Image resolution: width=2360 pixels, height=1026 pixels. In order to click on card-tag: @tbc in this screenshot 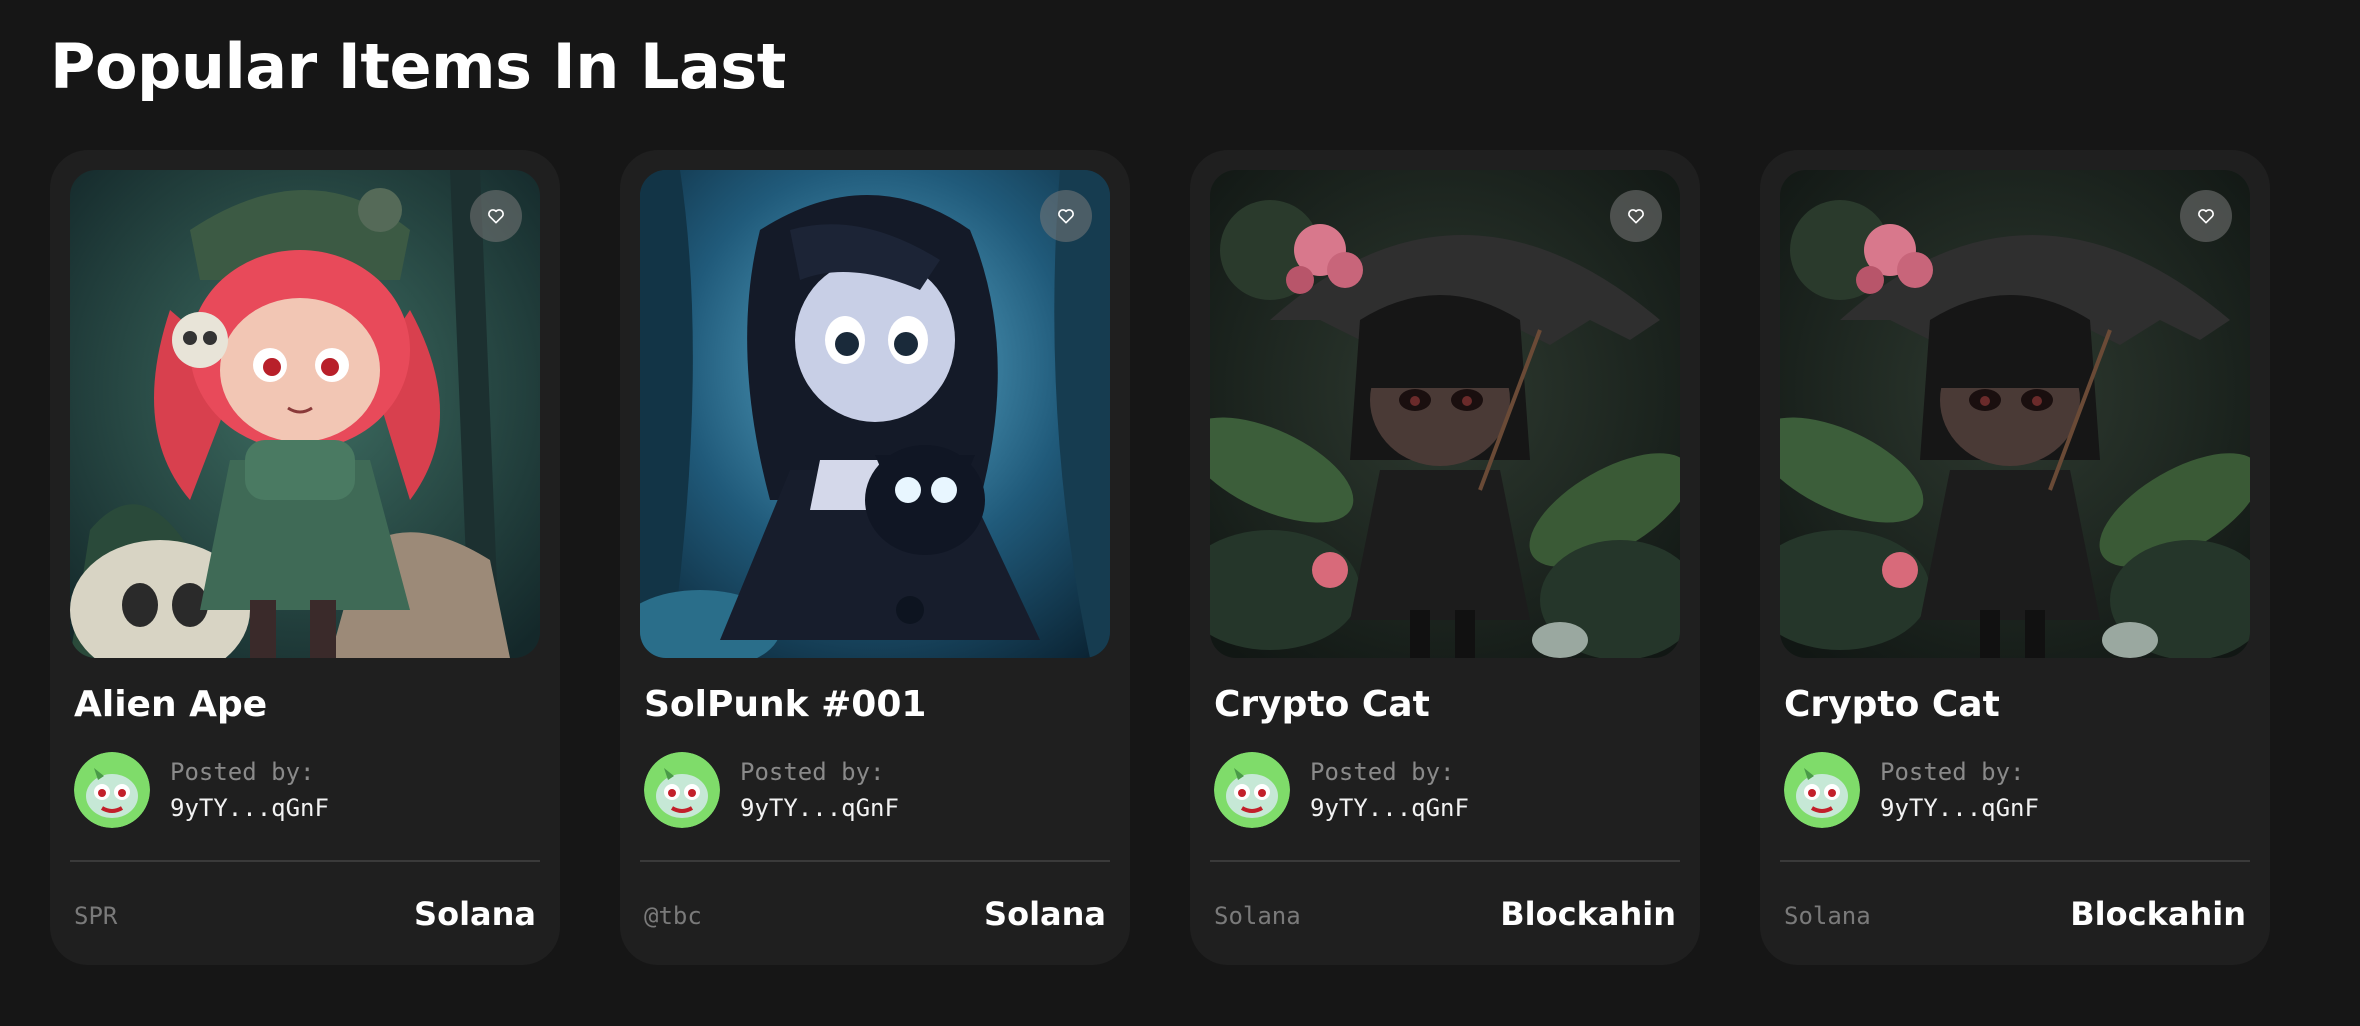, I will do `click(673, 916)`.